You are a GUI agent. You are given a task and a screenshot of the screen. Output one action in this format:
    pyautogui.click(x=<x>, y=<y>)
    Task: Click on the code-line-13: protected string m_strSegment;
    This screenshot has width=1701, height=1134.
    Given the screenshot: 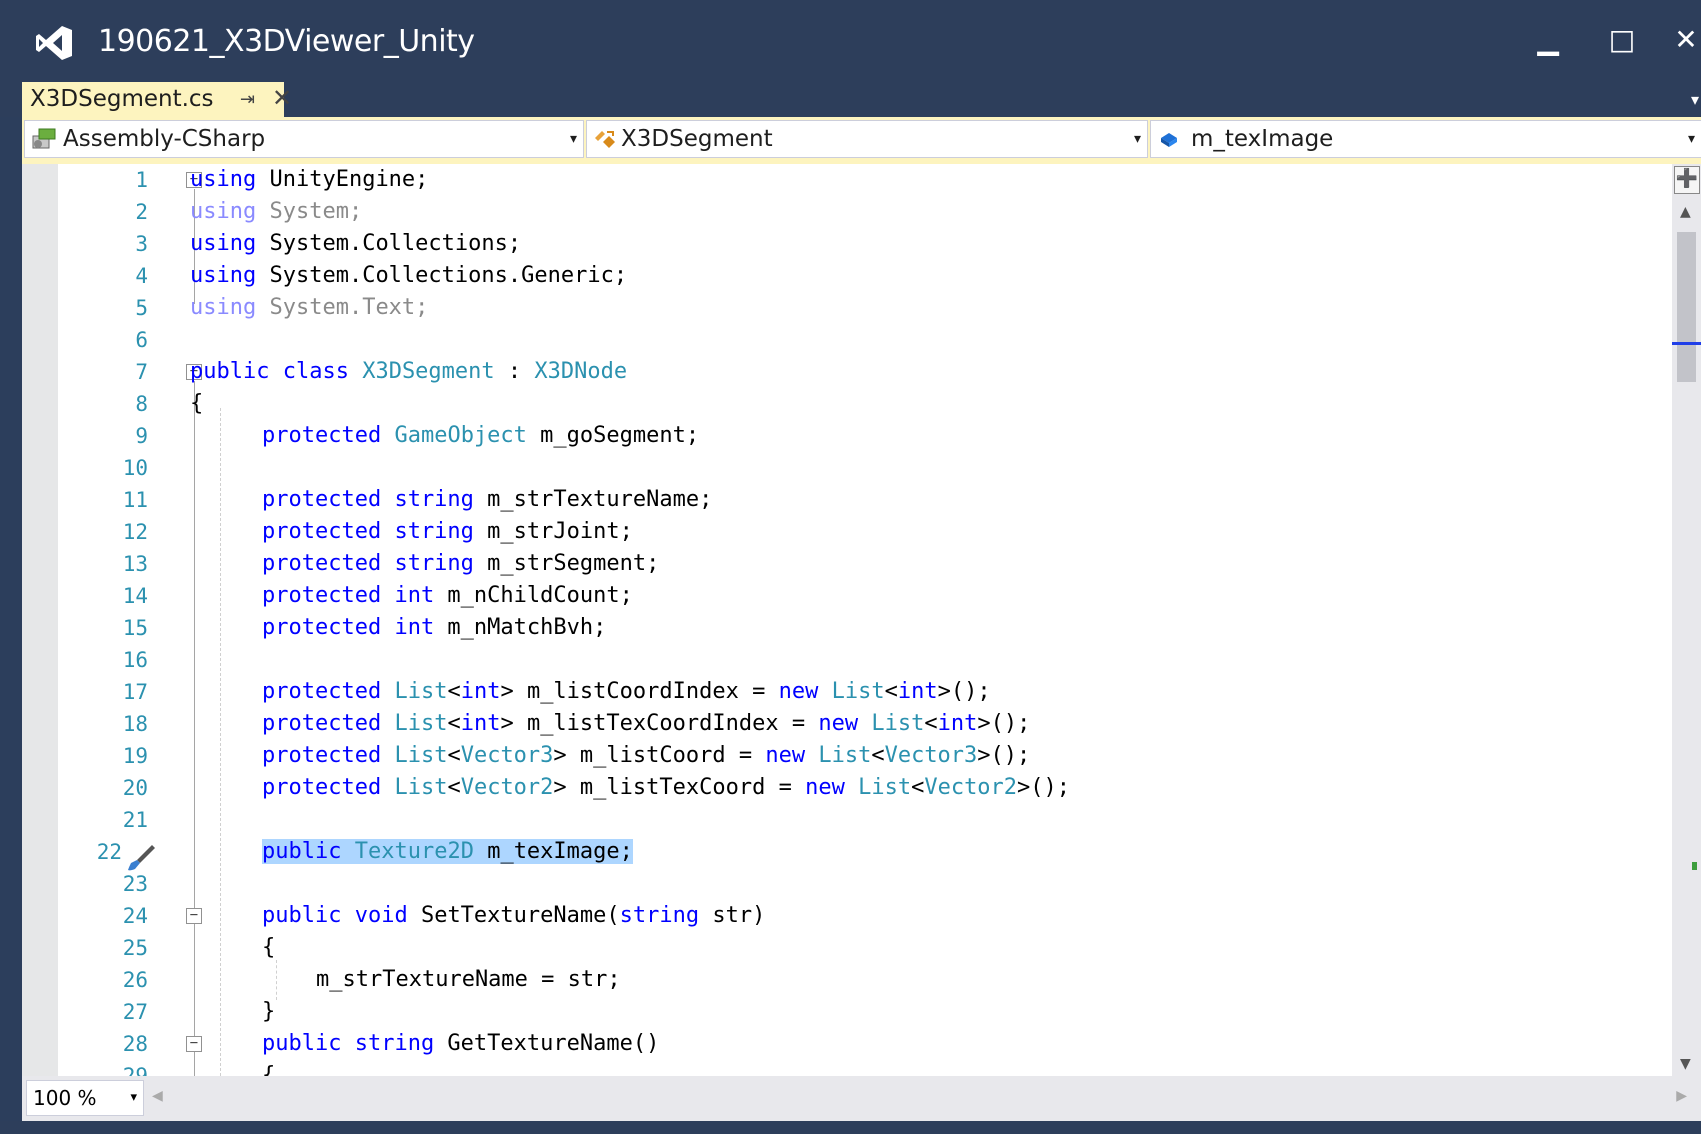 What is the action you would take?
    pyautogui.click(x=460, y=564)
    